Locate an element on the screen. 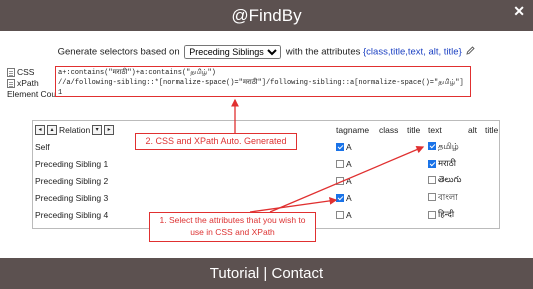  close-icon: ✕ is located at coordinates (519, 11).